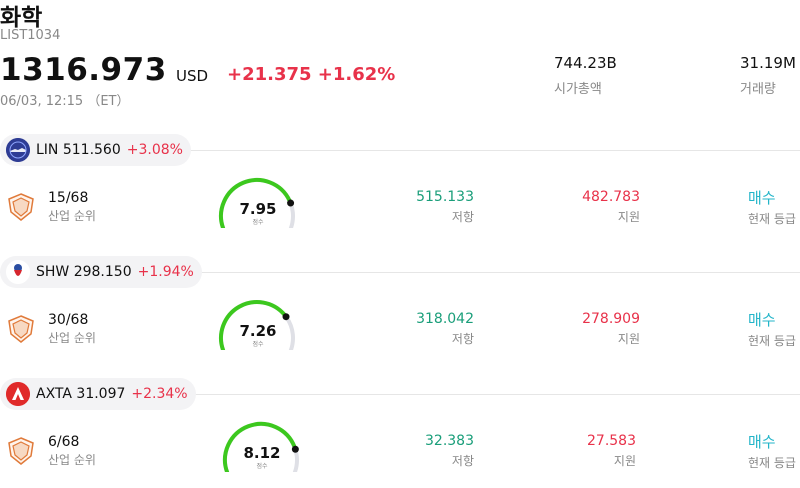 Image resolution: width=800 pixels, height=488 pixels. Describe the element at coordinates (192, 76) in the screenshot. I see `currency-label: USD` at that location.